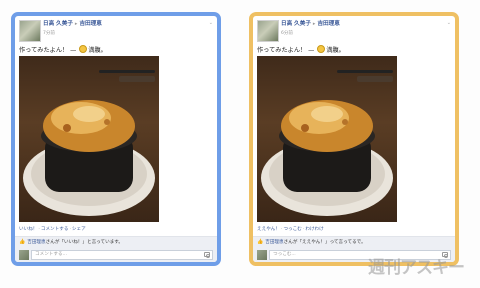 Image resolution: width=480 pixels, height=288 pixels. Describe the element at coordinates (314, 229) in the screenshot. I see `share-link: わけわけ` at that location.